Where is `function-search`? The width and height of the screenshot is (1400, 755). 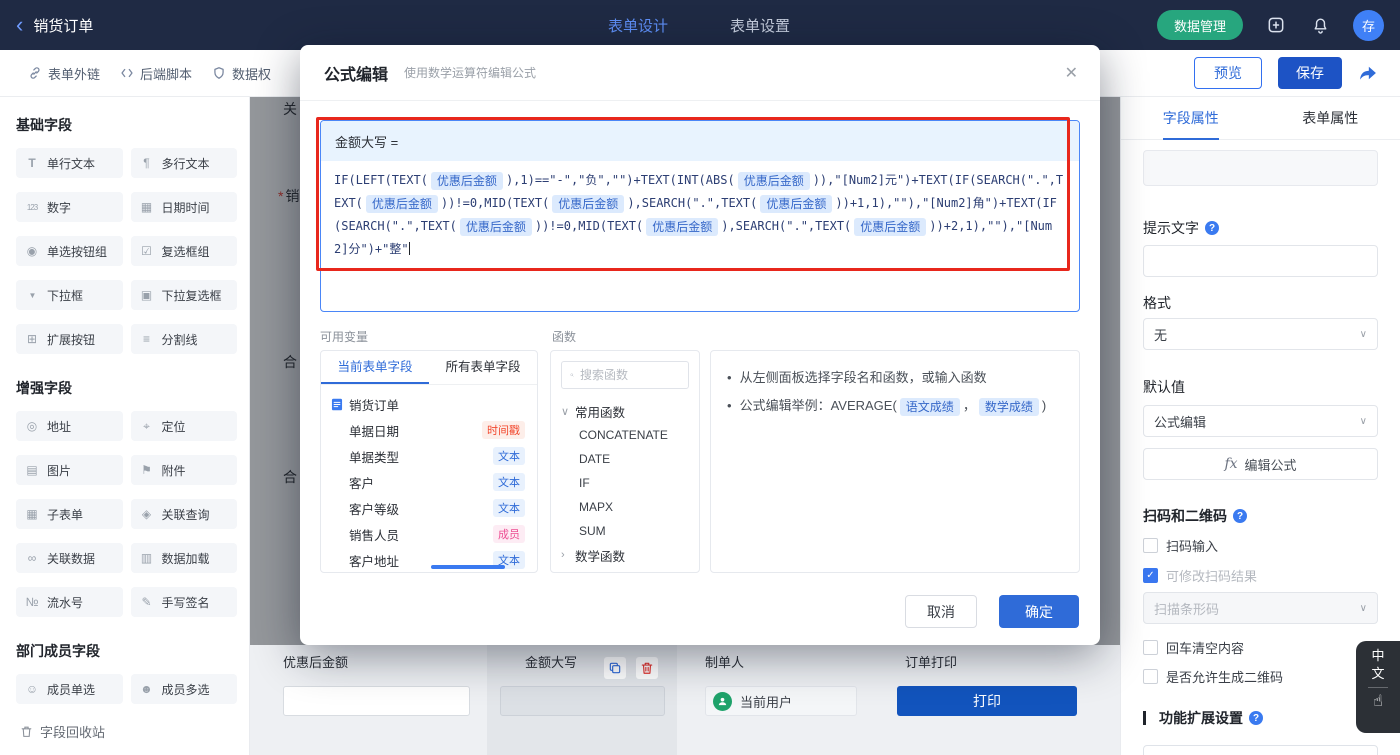
function-search is located at coordinates (625, 375).